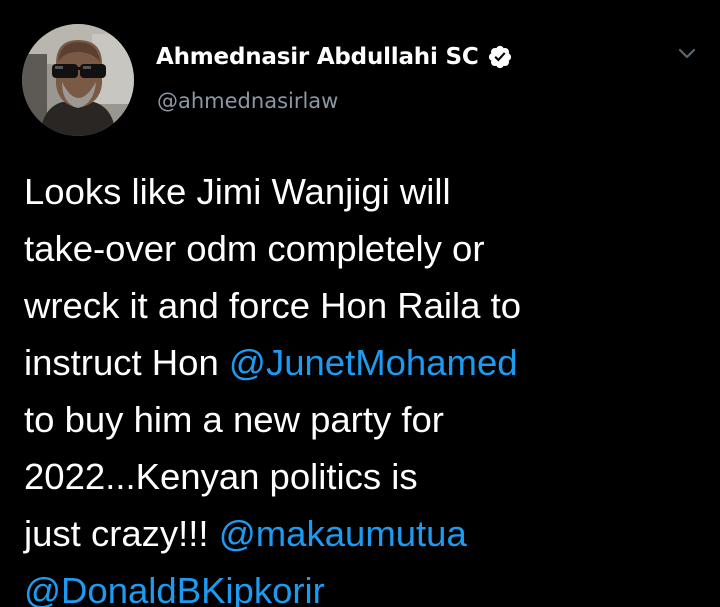 This screenshot has height=607, width=720. What do you see at coordinates (234, 419) in the screenshot?
I see `tweet-text-segment: to buy him a new party for` at bounding box center [234, 419].